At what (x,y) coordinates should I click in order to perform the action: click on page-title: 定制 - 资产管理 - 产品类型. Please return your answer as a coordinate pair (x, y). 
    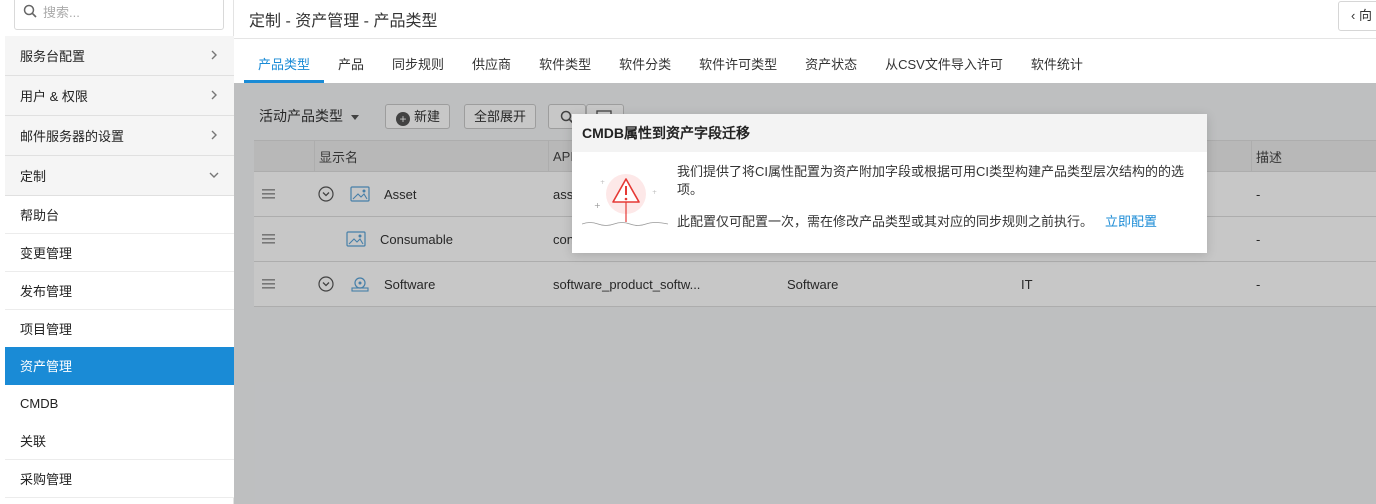
    Looking at the image, I should click on (343, 21).